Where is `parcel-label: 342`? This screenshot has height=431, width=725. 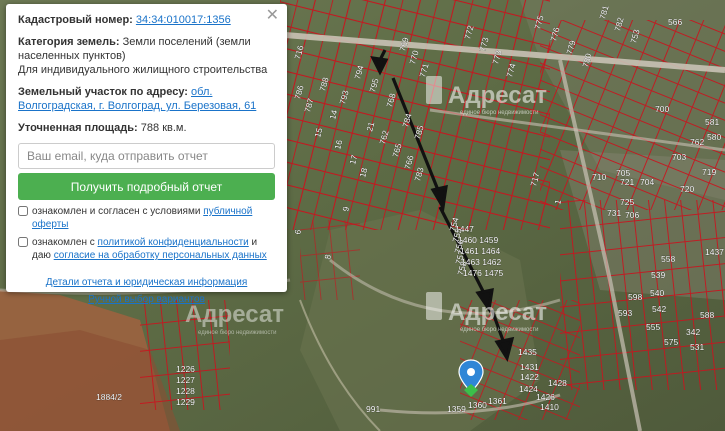 parcel-label: 342 is located at coordinates (693, 332).